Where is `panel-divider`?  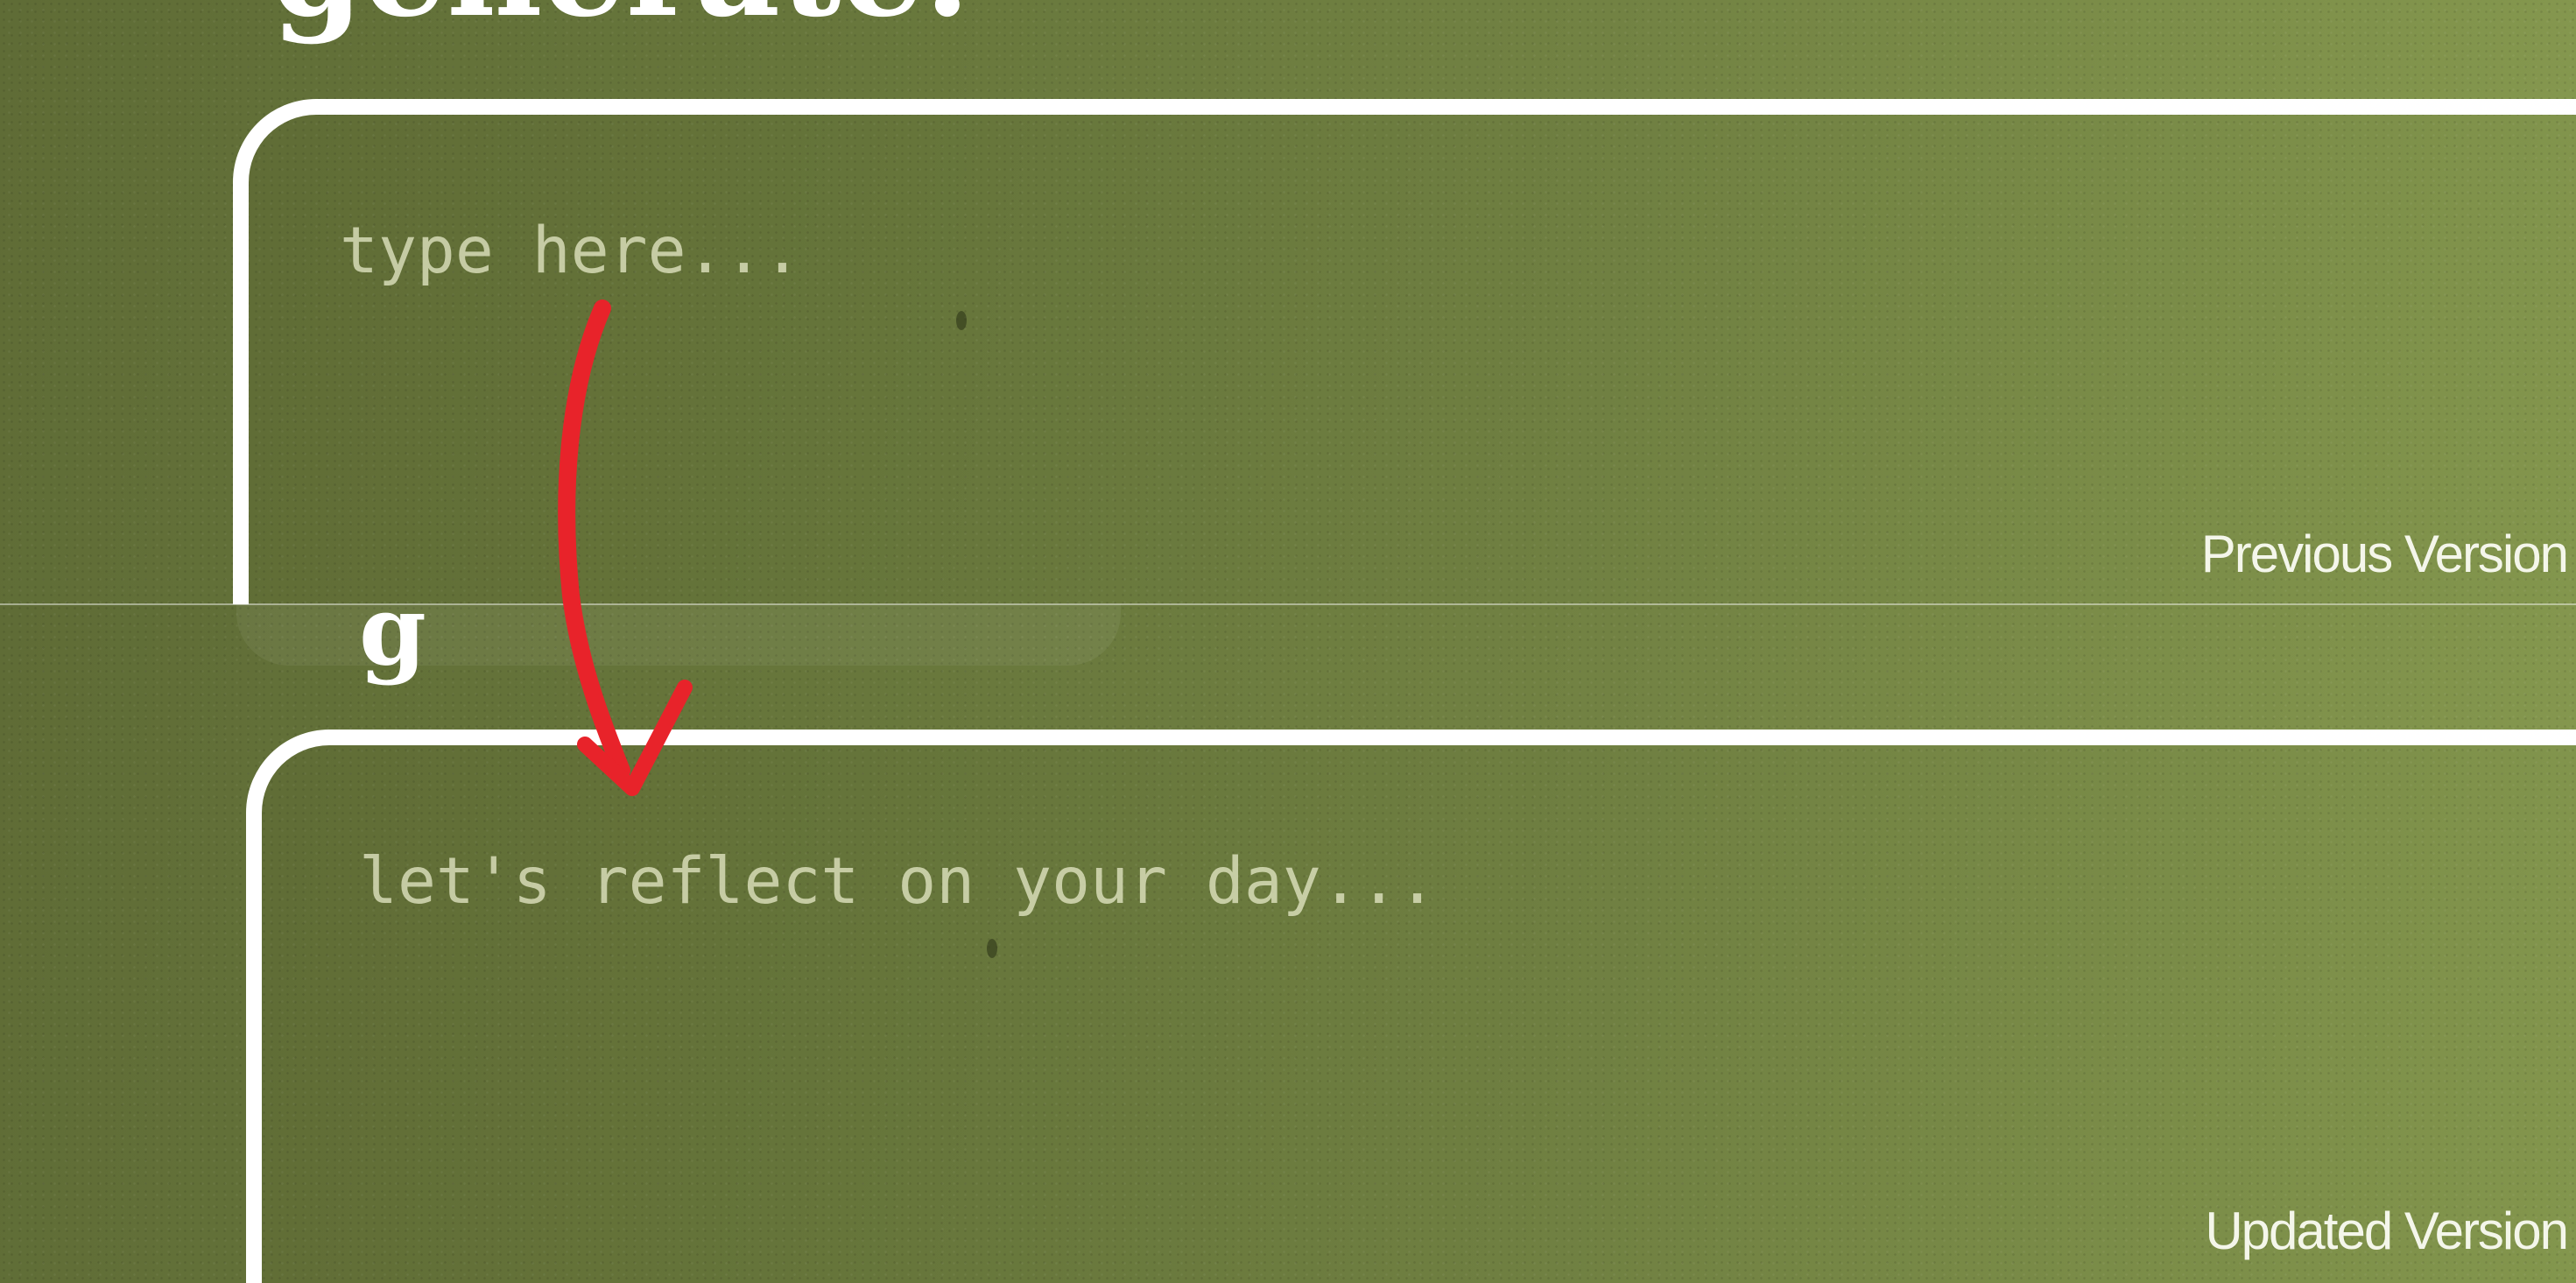
panel-divider is located at coordinates (1288, 604).